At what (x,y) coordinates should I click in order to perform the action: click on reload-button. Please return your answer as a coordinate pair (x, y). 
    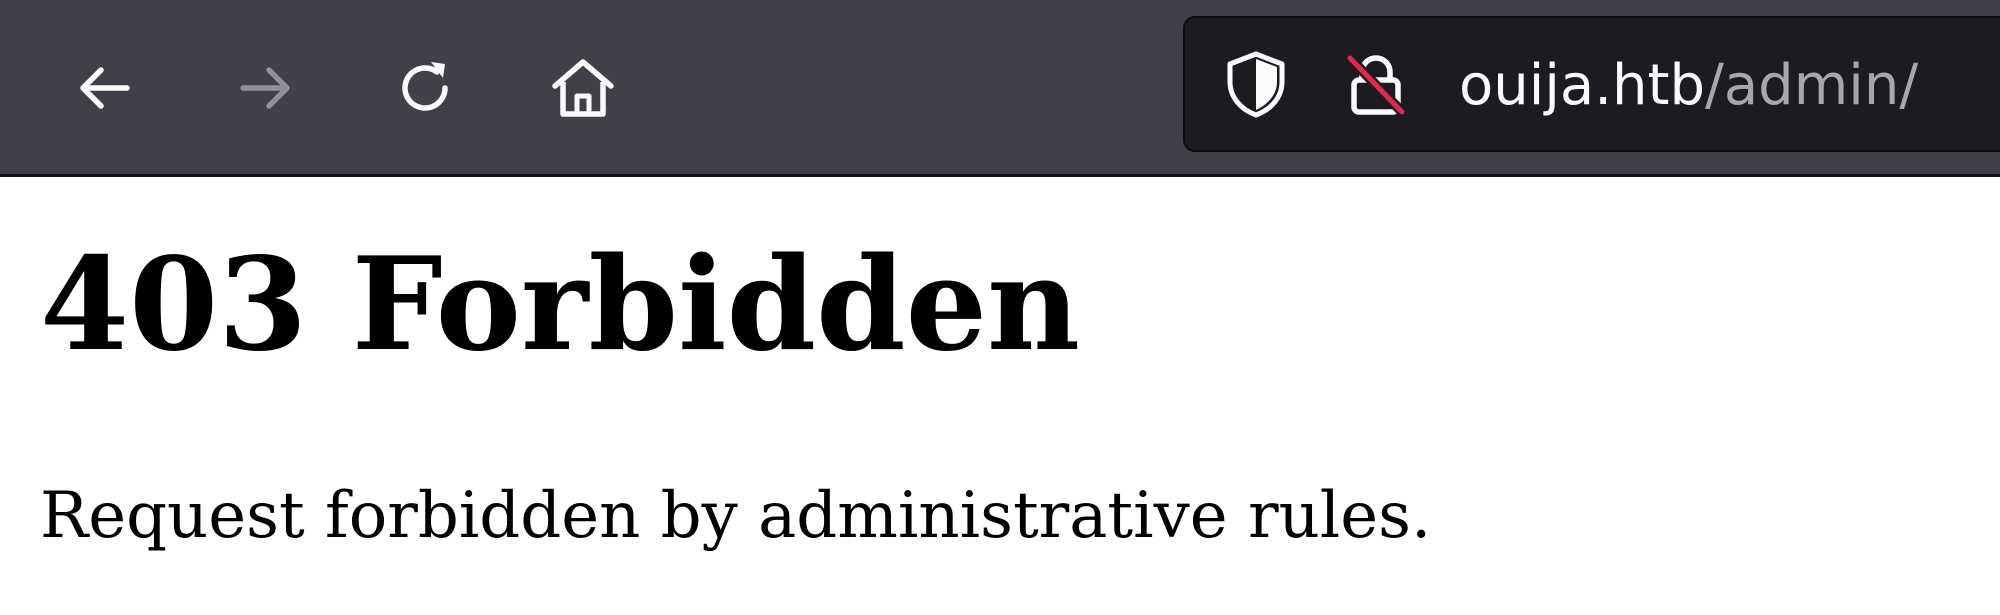
    Looking at the image, I should click on (425, 88).